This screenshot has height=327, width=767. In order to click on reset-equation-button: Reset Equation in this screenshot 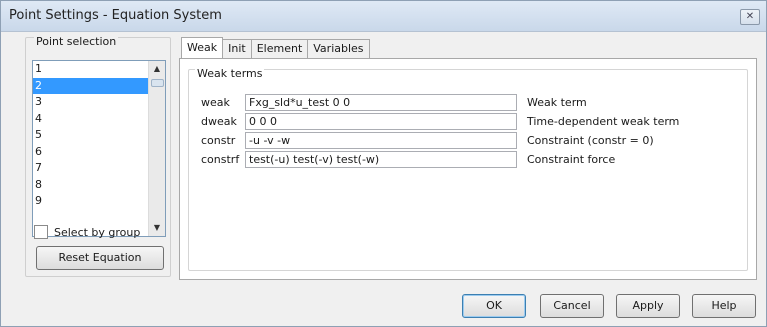, I will do `click(100, 258)`.